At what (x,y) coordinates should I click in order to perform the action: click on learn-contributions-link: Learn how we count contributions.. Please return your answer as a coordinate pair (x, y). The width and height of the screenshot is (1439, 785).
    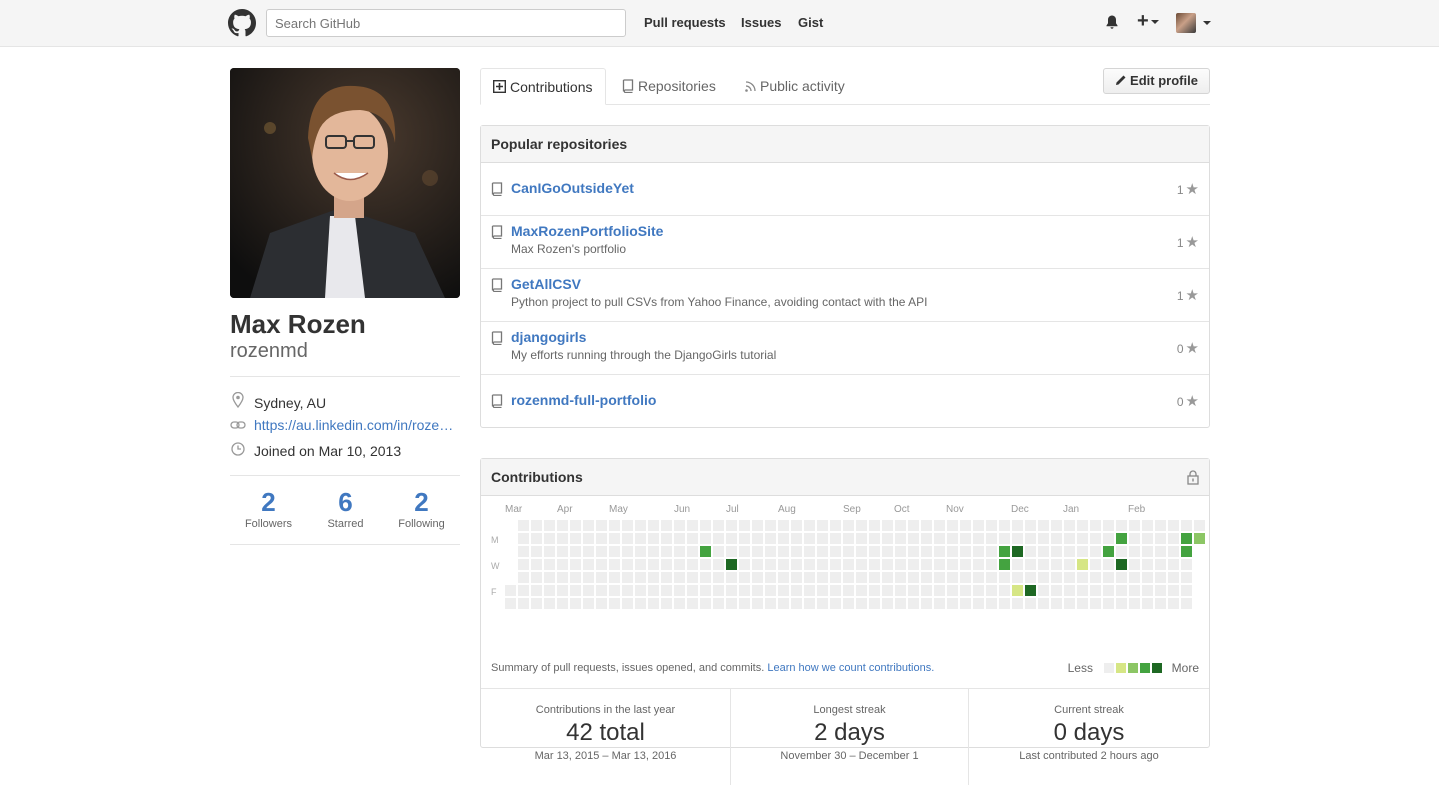
    Looking at the image, I should click on (850, 668).